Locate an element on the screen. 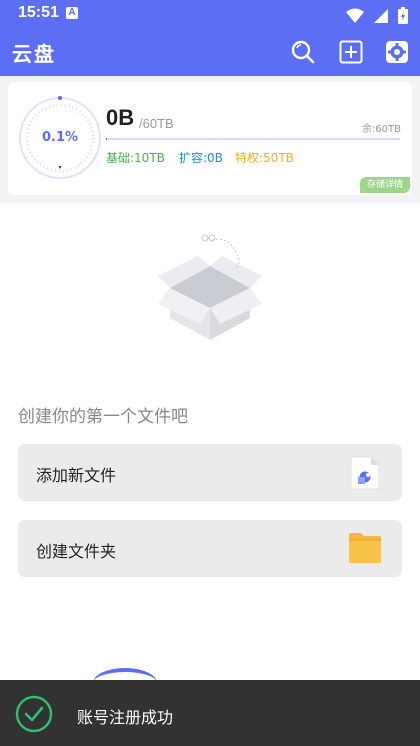 The width and height of the screenshot is (420, 746). toast-message: 账号注册成功 is located at coordinates (125, 717).